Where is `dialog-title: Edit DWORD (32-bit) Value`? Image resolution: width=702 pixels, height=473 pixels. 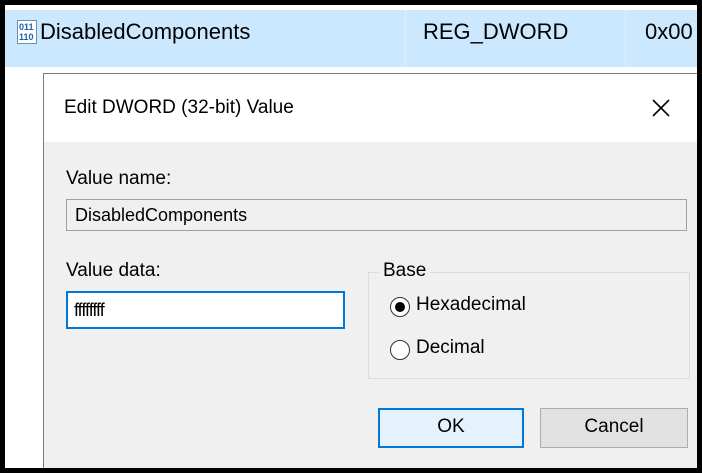
dialog-title: Edit DWORD (32-bit) Value is located at coordinates (179, 107).